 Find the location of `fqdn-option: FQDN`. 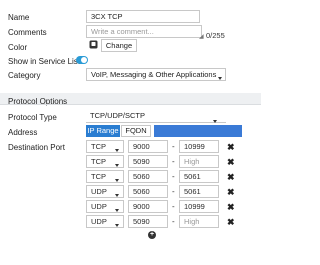

fqdn-option: FQDN is located at coordinates (136, 131).